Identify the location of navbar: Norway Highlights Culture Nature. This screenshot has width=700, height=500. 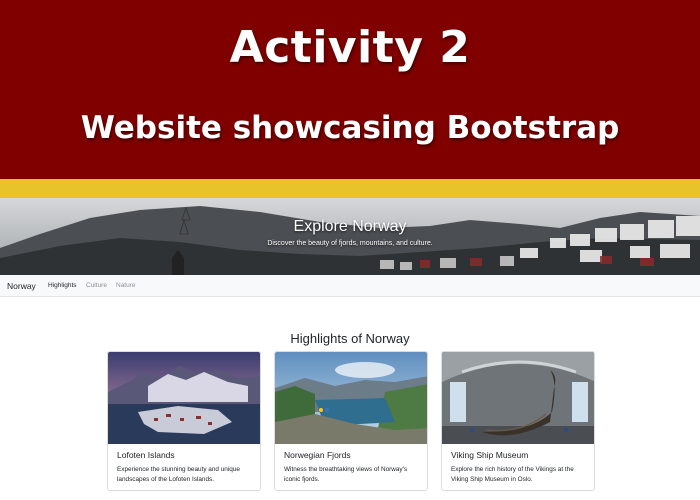
(350, 286).